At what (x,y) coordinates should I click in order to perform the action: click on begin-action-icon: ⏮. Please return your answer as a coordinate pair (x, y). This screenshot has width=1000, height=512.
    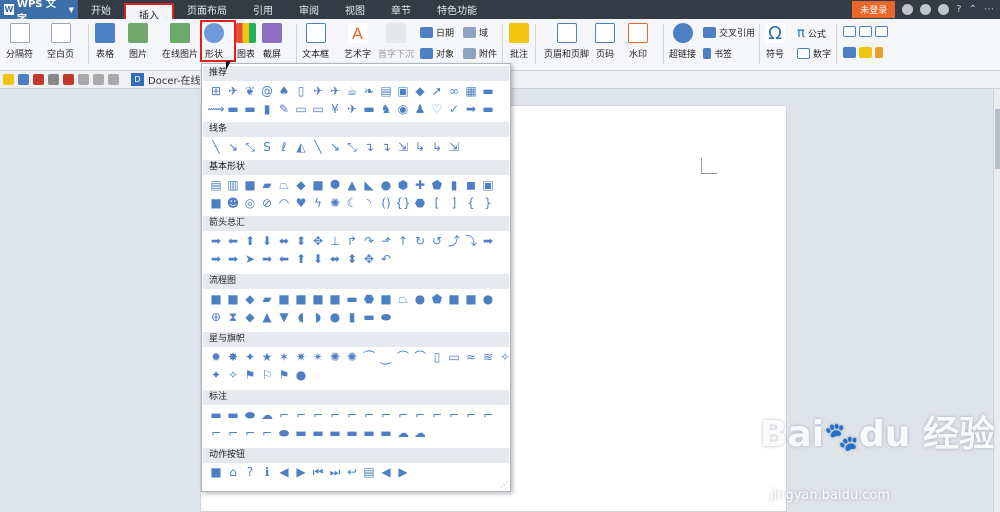
    Looking at the image, I should click on (318, 472).